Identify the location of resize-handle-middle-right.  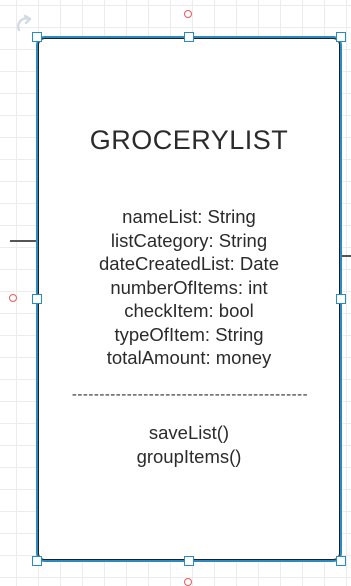
(341, 299).